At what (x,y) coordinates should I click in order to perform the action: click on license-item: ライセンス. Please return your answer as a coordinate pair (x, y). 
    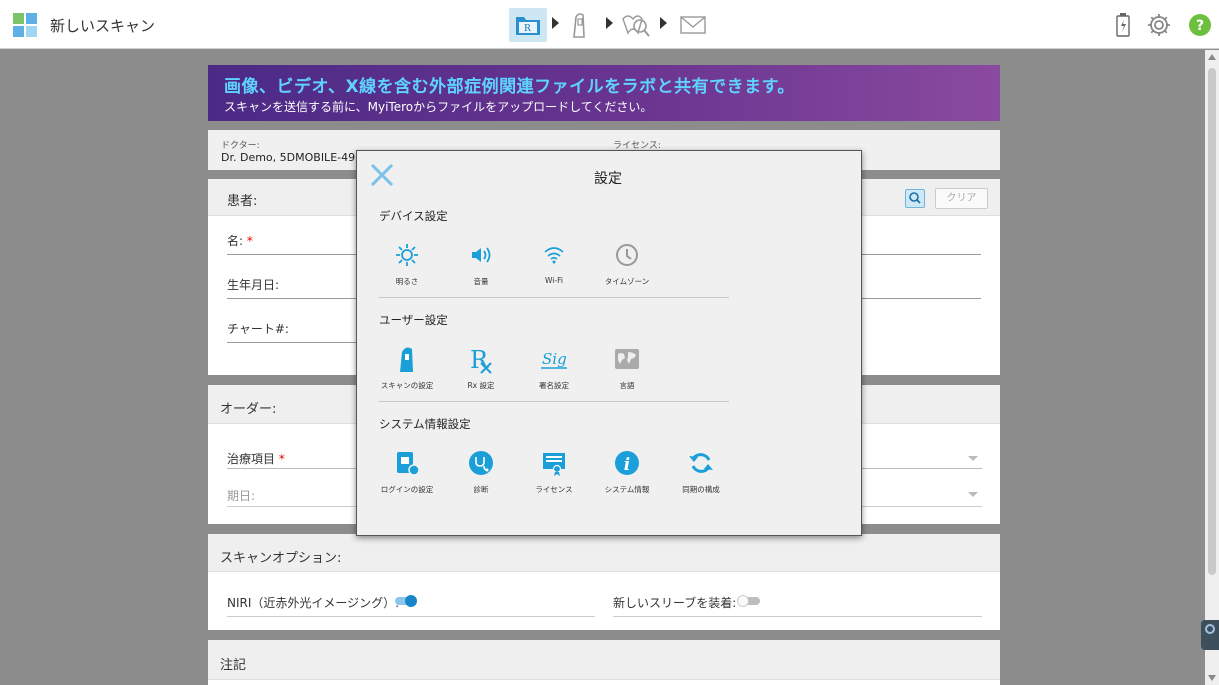
    Looking at the image, I should click on (554, 470).